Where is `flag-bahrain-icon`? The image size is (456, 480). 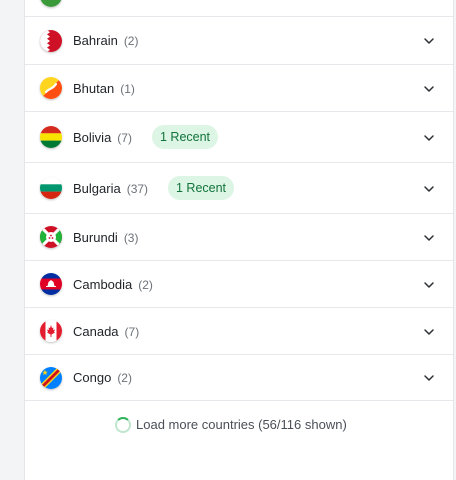
flag-bahrain-icon is located at coordinates (51, 41).